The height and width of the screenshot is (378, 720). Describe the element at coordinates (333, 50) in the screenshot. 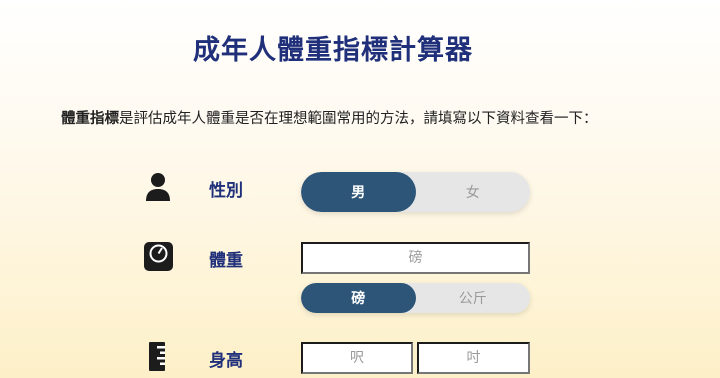

I see `page-title: 成年人體重指標計算器` at that location.